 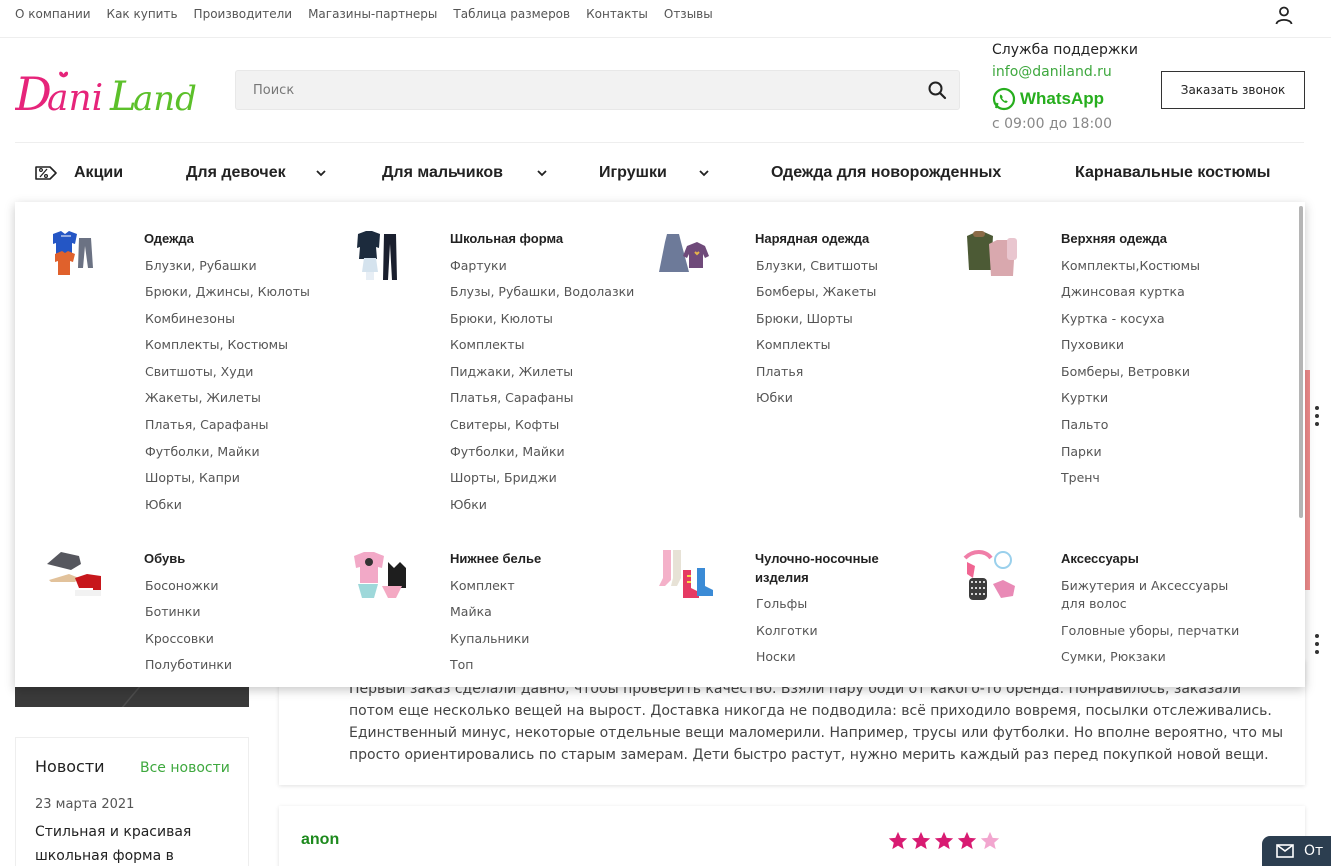 I want to click on top-link-about: О компании, so click(x=53, y=14).